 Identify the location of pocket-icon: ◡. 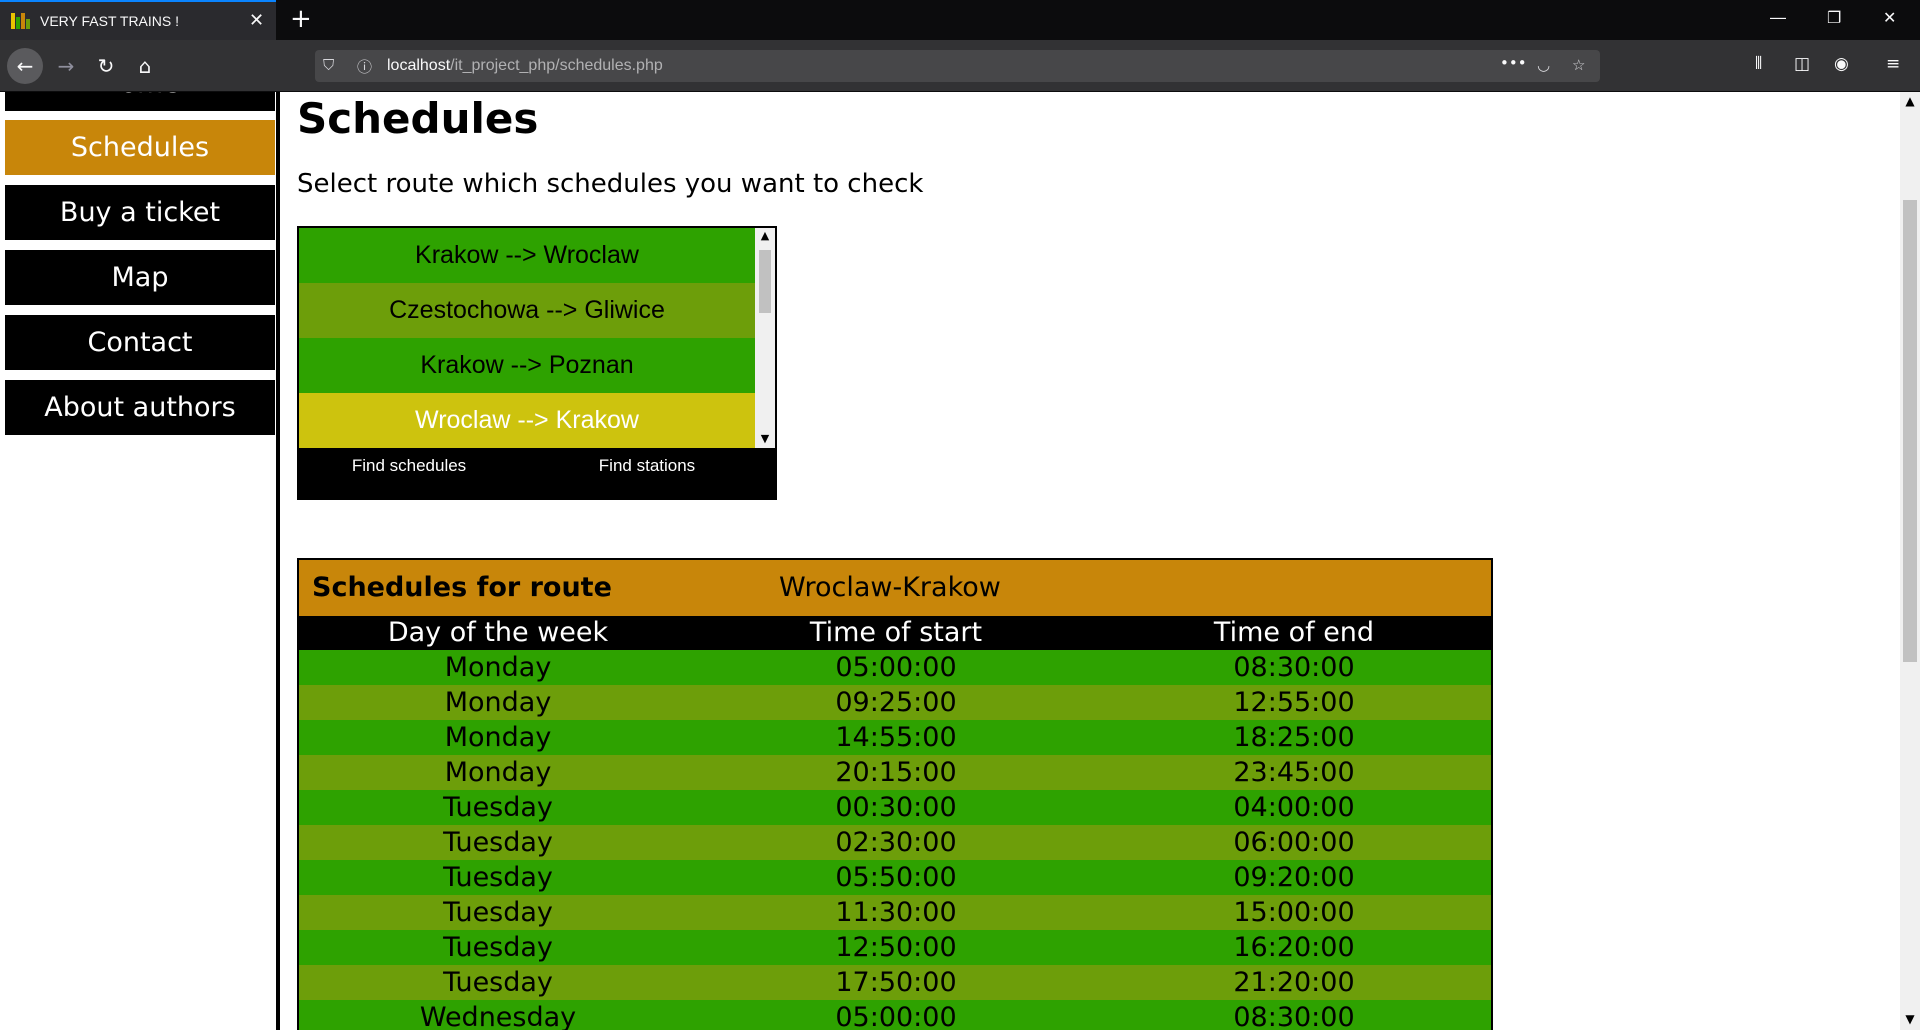
(1543, 65).